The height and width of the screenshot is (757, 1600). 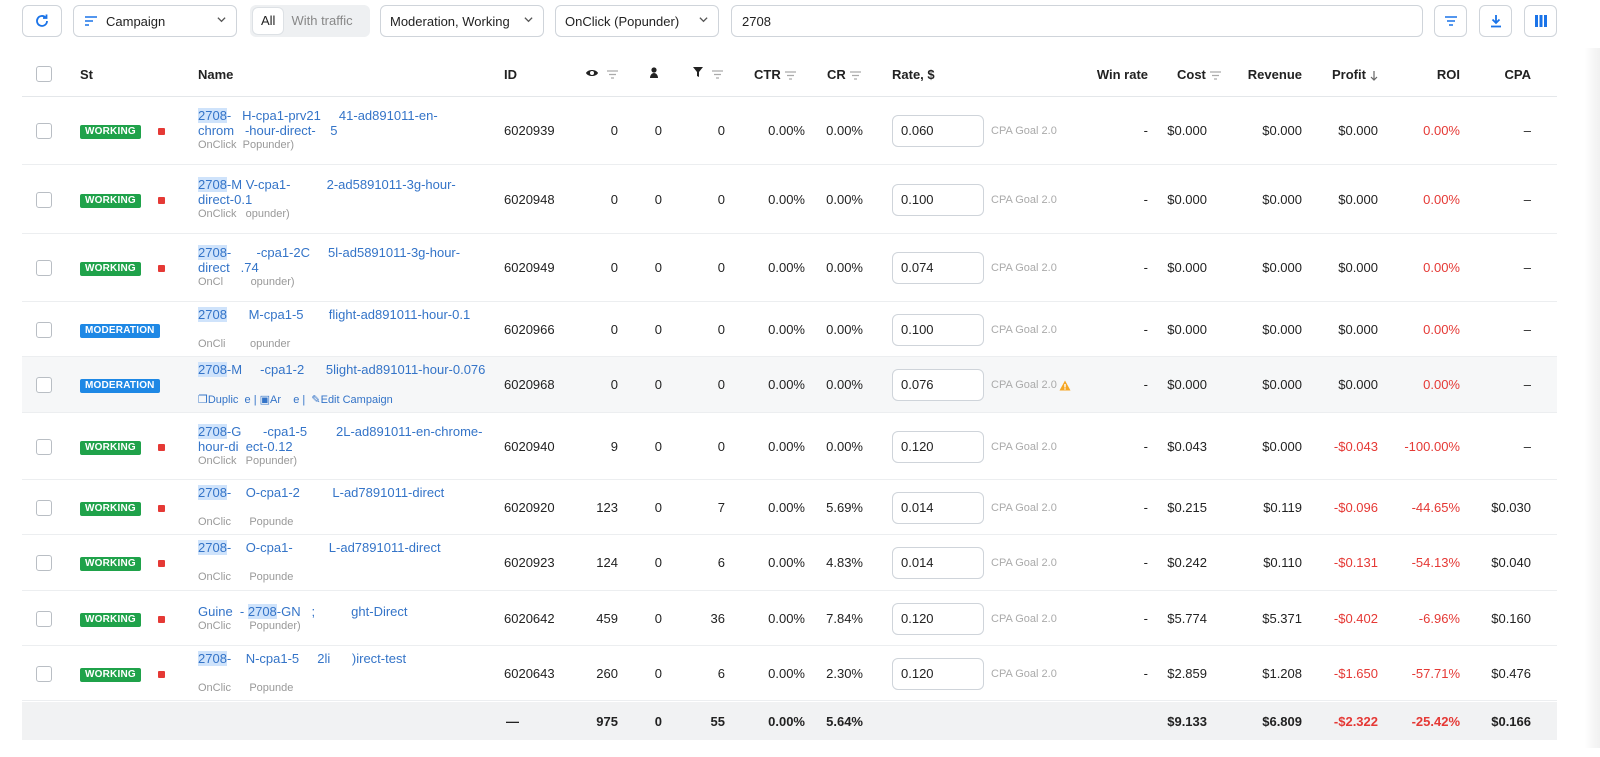 I want to click on columns-button, so click(x=1540, y=21).